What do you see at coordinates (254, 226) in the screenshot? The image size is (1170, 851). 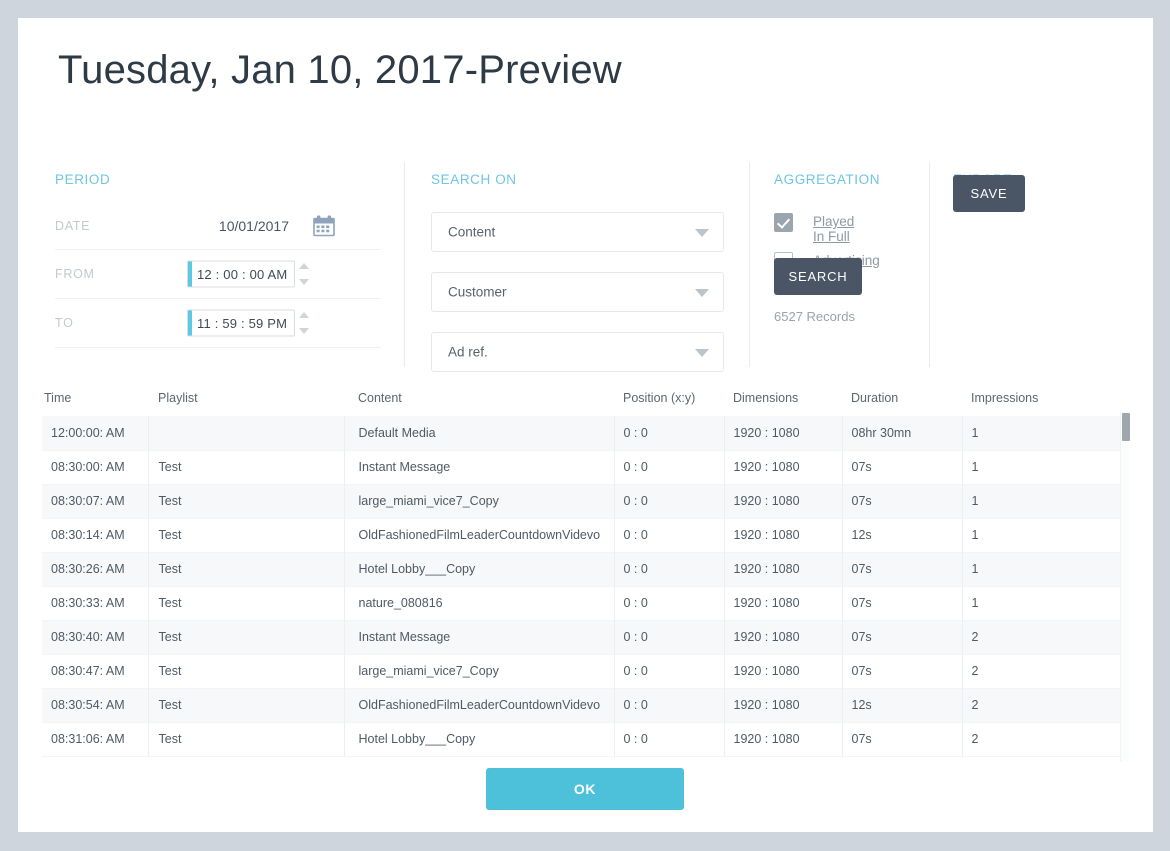 I see `date-value: 10/01/2017` at bounding box center [254, 226].